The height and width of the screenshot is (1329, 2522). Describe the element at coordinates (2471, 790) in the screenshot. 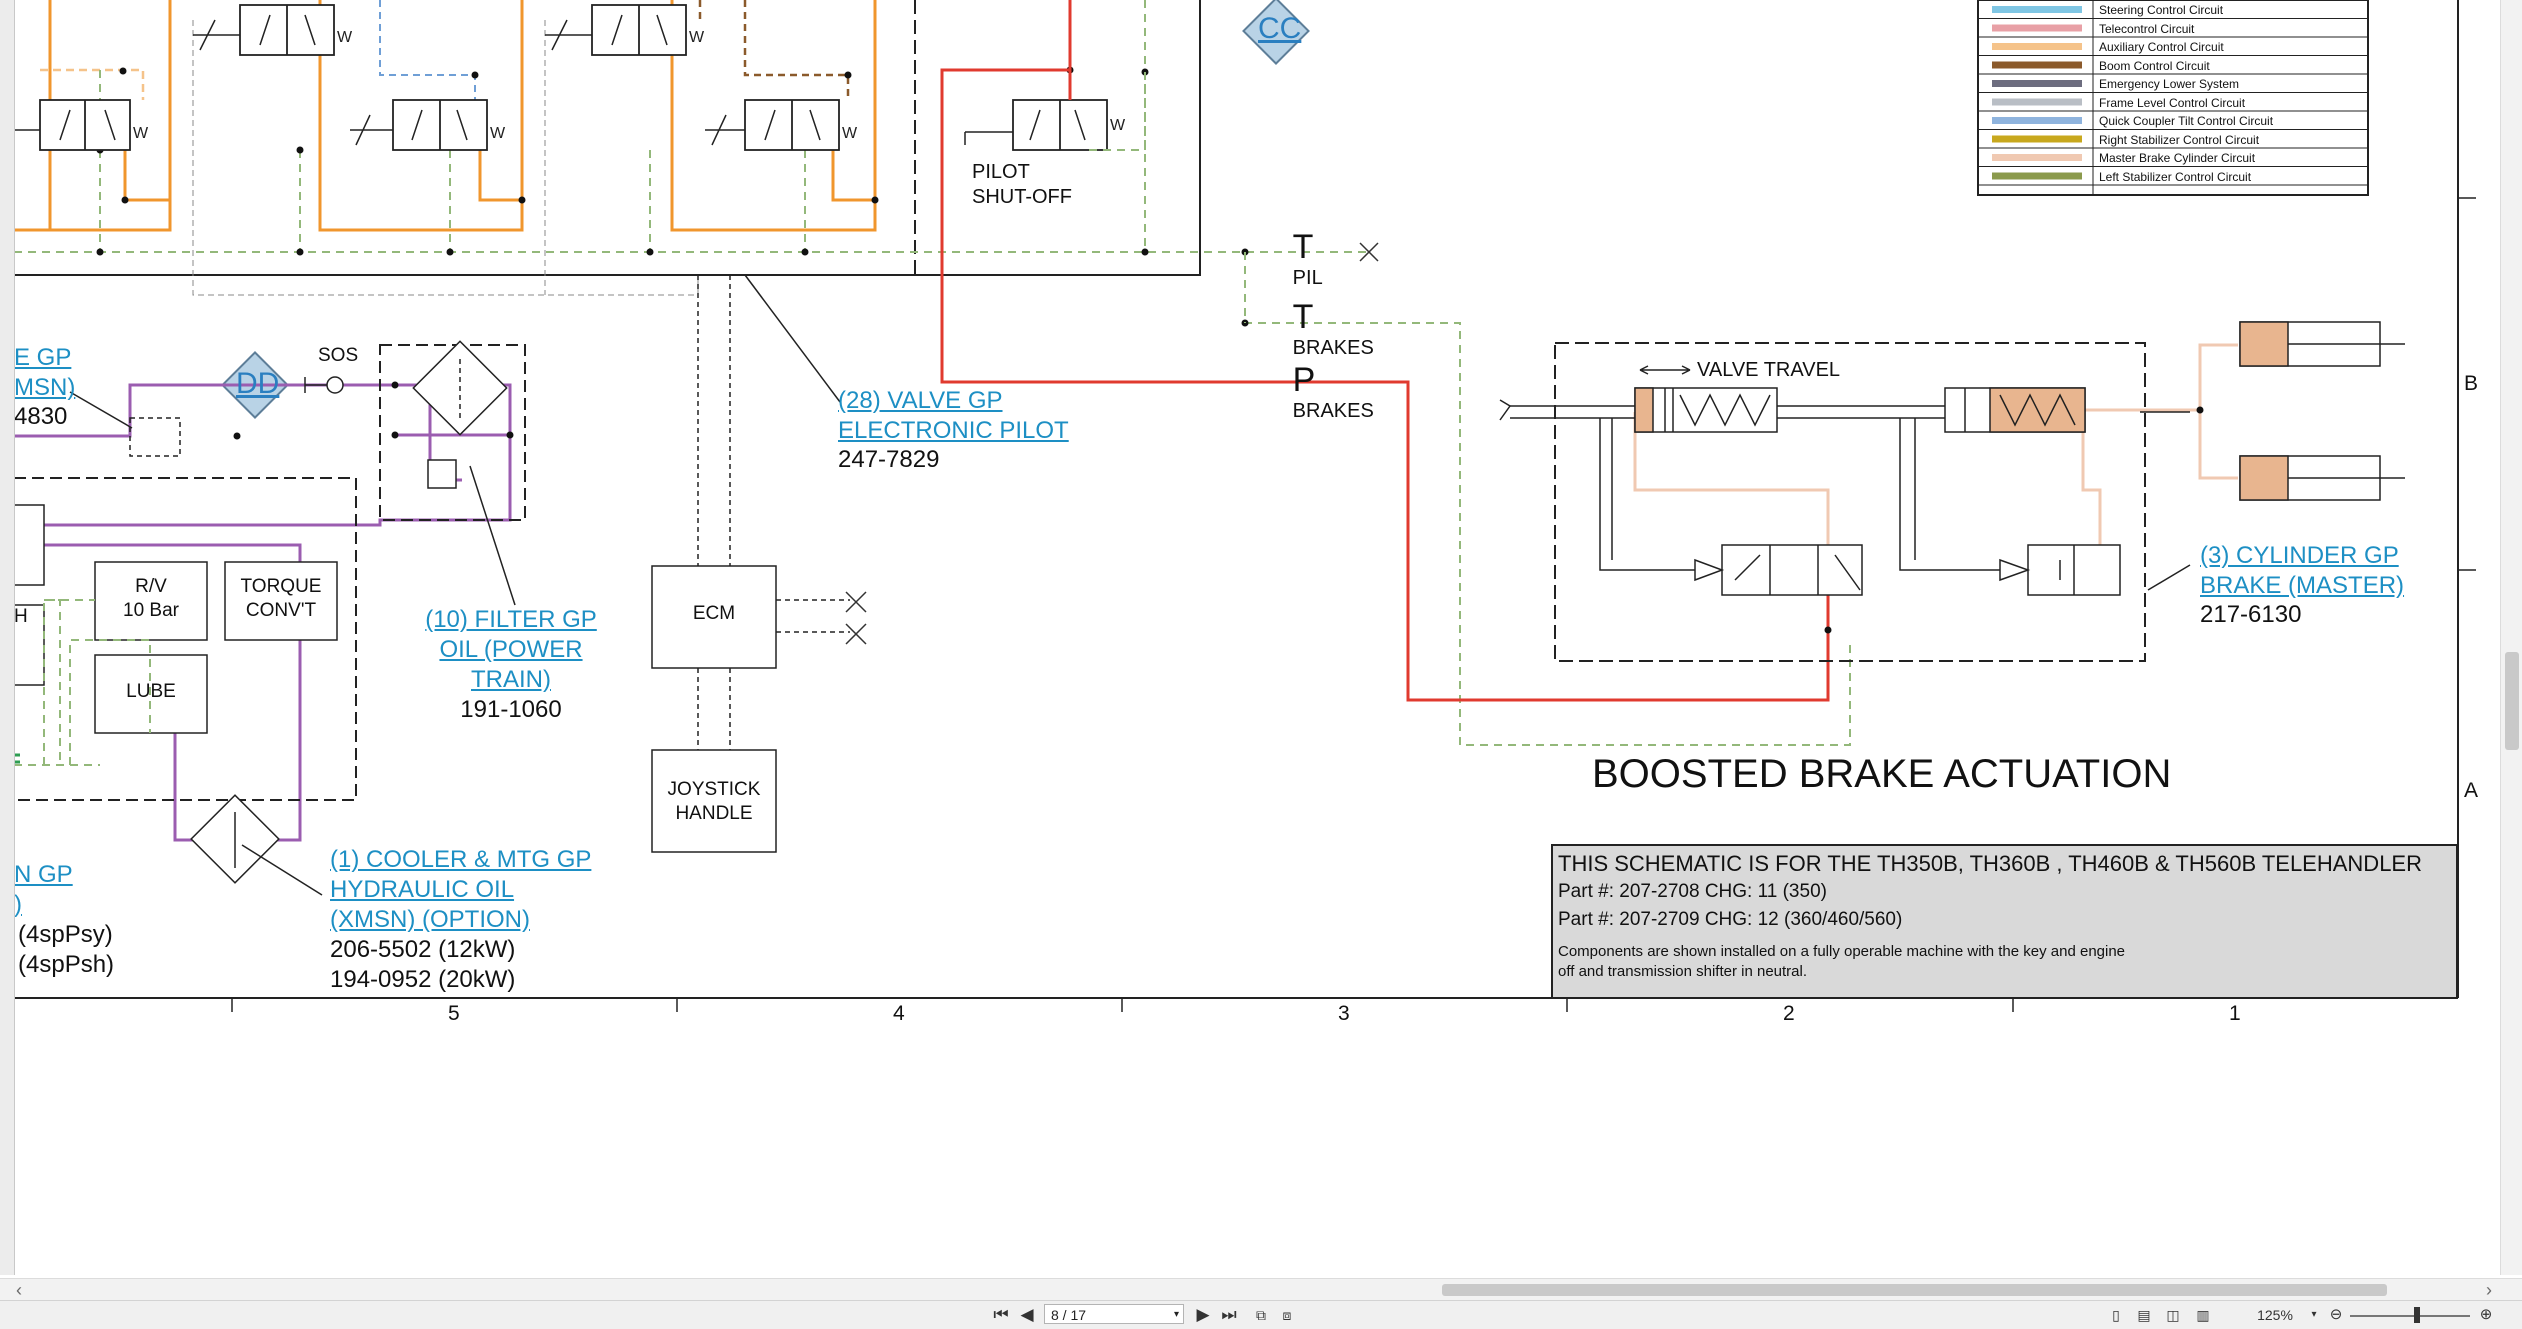

I see `grid-row-a: A` at that location.